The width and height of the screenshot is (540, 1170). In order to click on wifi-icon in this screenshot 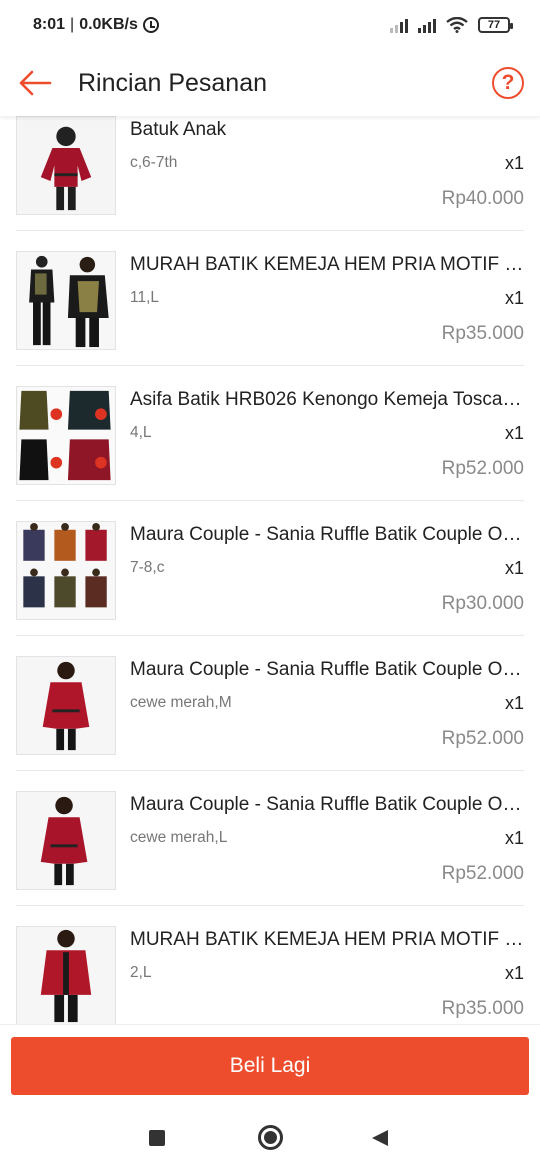, I will do `click(457, 25)`.